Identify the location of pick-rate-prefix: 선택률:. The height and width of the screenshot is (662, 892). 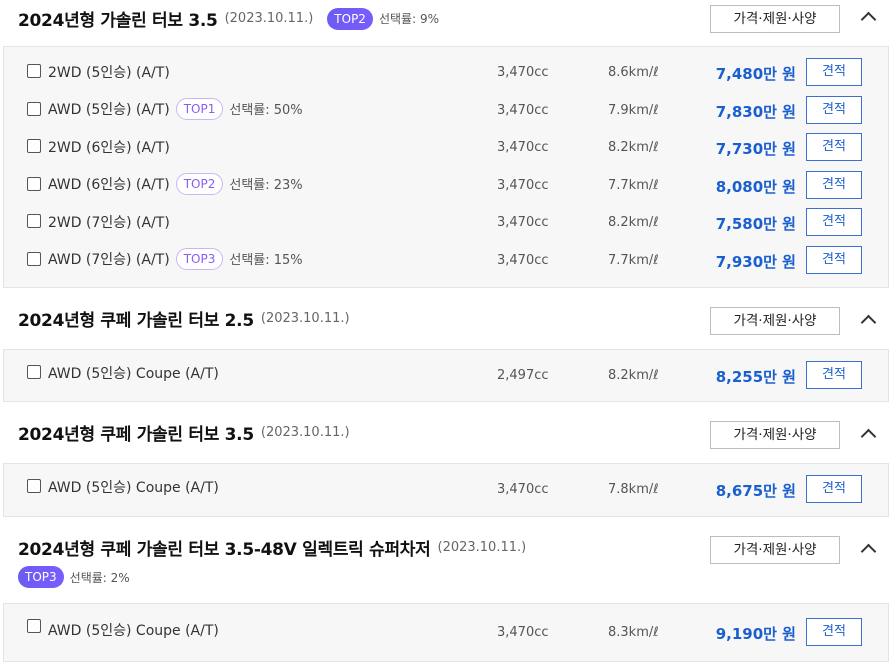
(399, 19).